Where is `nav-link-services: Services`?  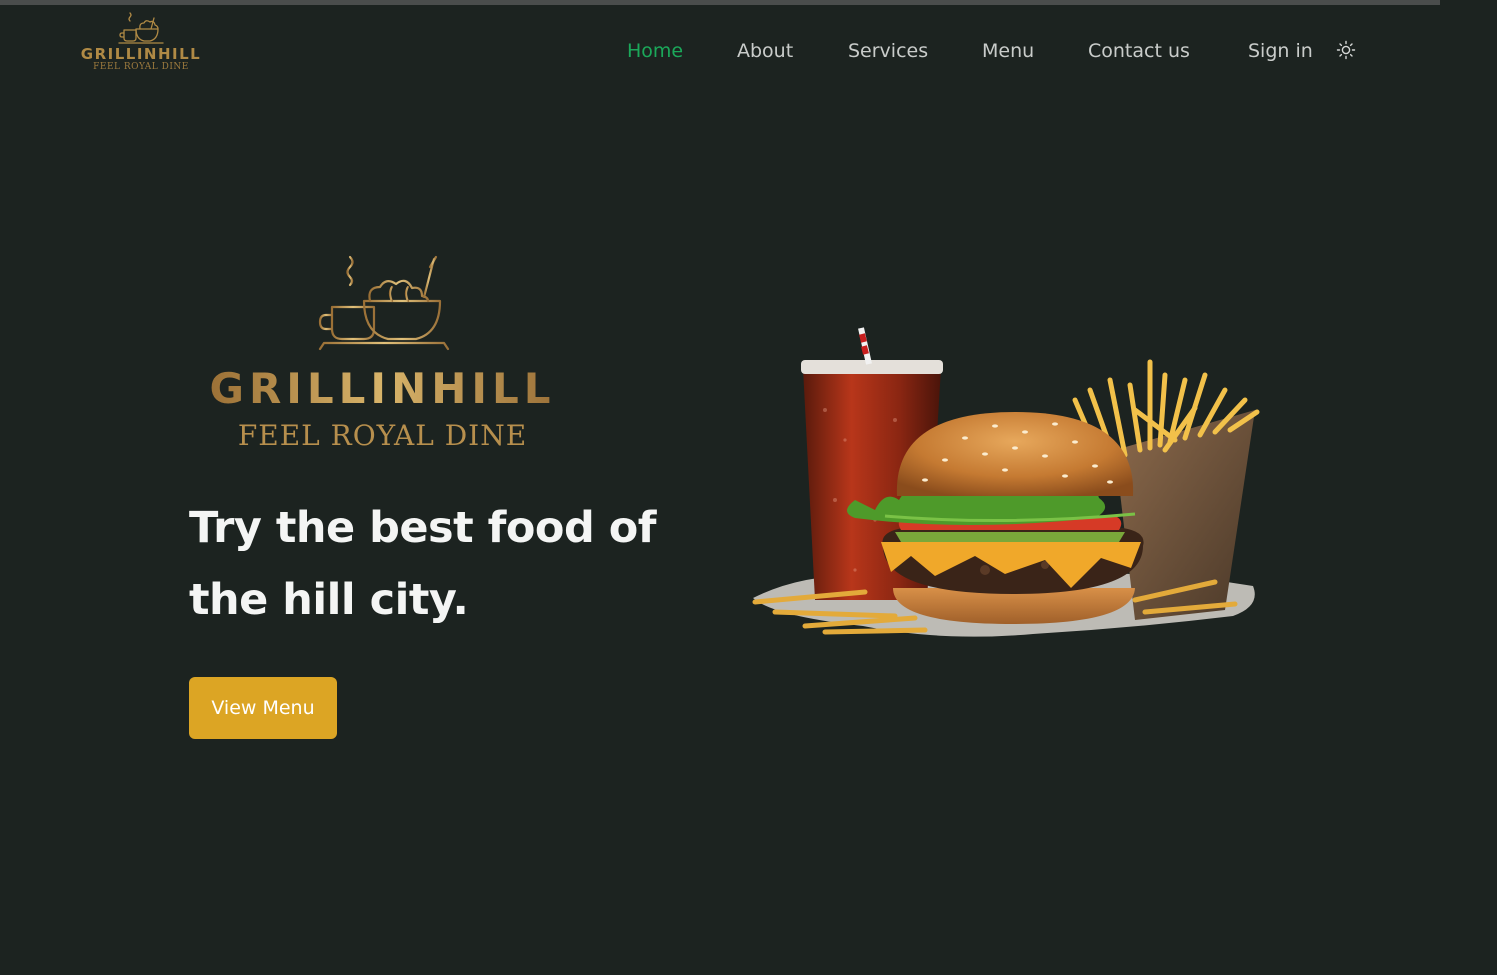 nav-link-services: Services is located at coordinates (888, 51).